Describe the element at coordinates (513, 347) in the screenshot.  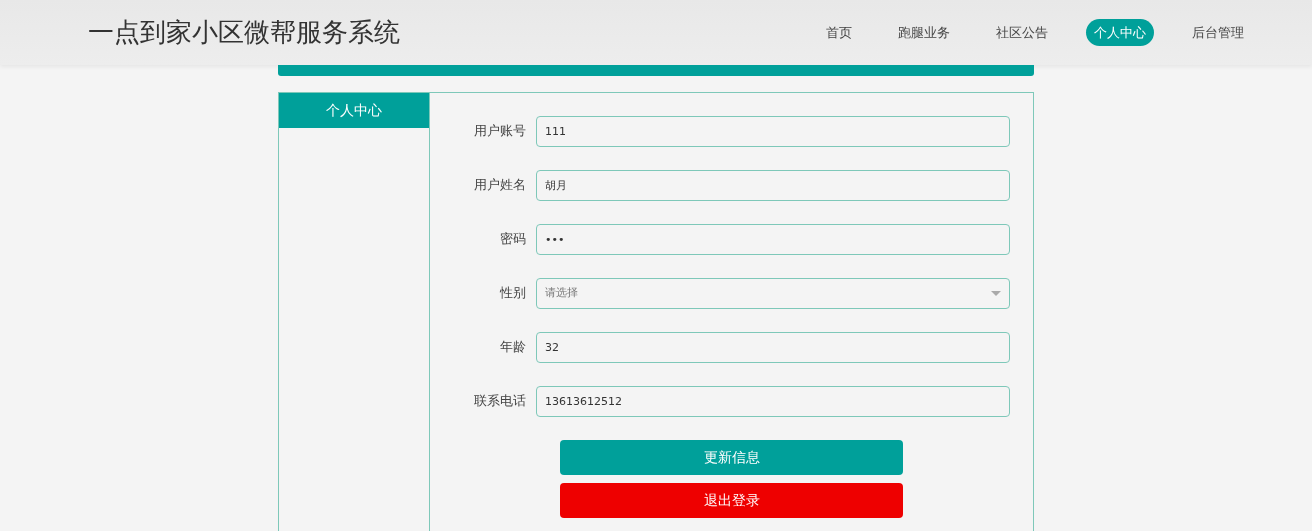
I see `field-label: 年龄` at that location.